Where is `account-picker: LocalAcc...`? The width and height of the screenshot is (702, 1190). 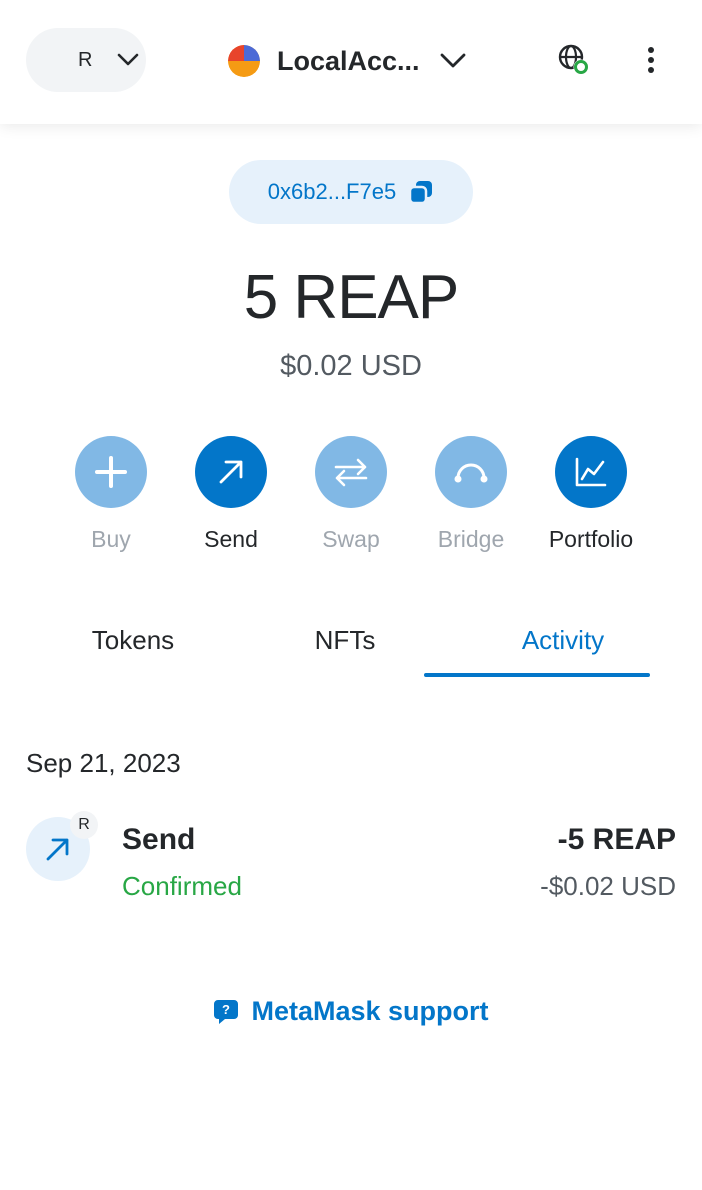
account-picker: LocalAcc... is located at coordinates (347, 61).